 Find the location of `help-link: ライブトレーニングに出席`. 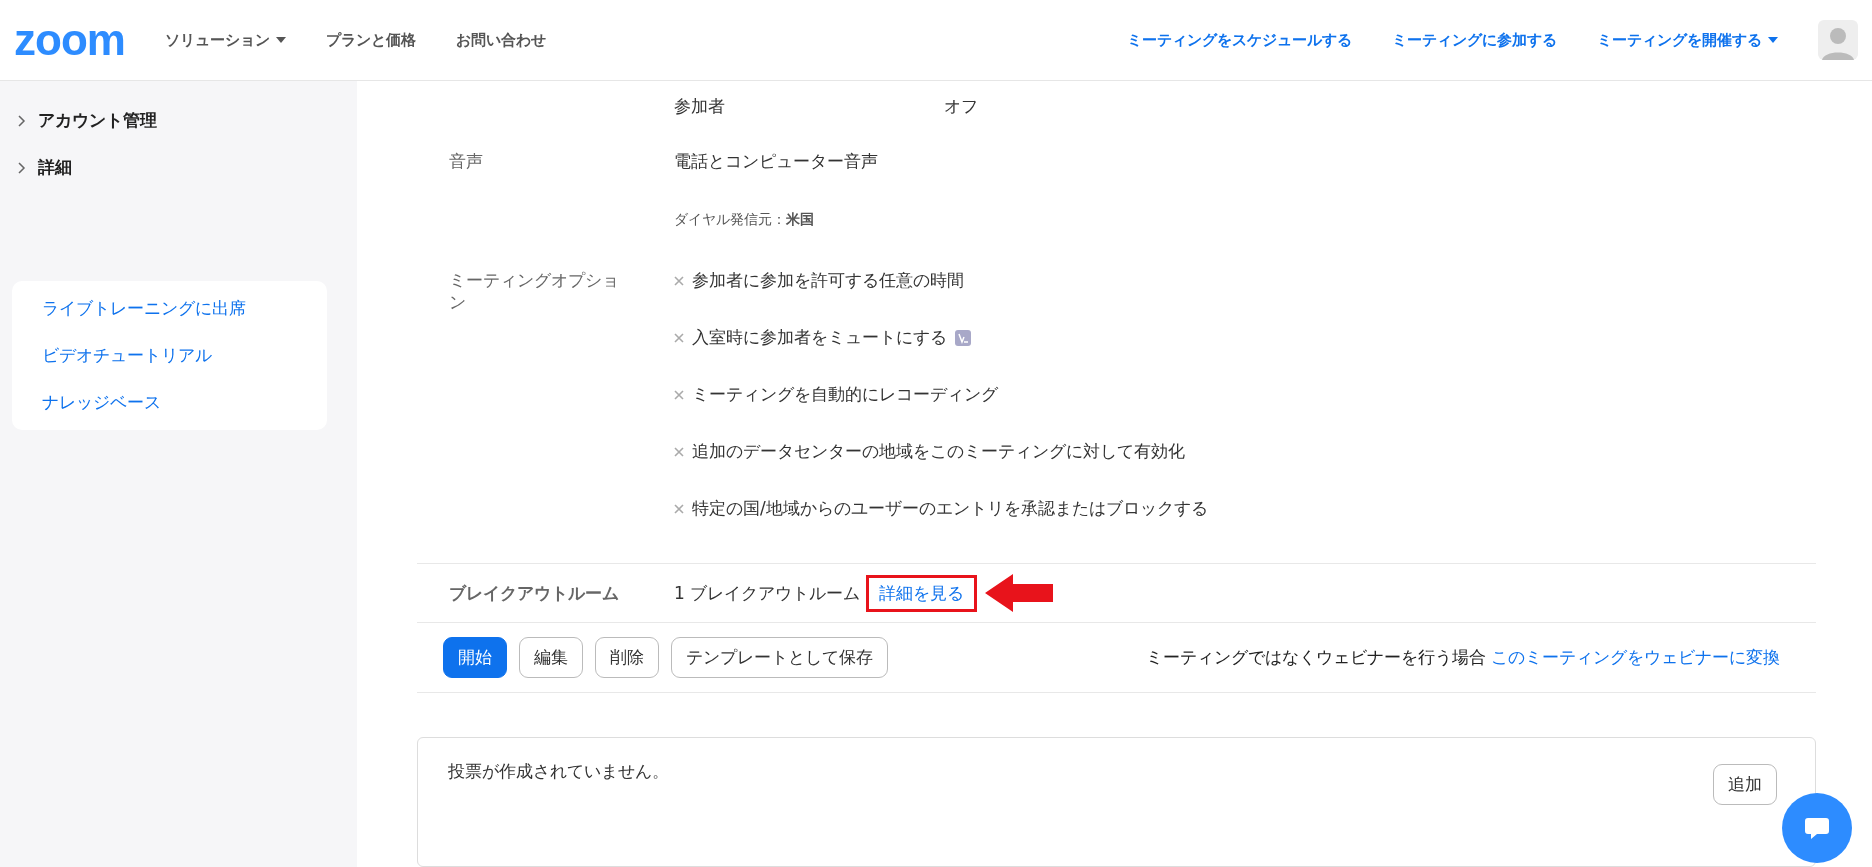

help-link: ライブトレーニングに出席 is located at coordinates (169, 308).